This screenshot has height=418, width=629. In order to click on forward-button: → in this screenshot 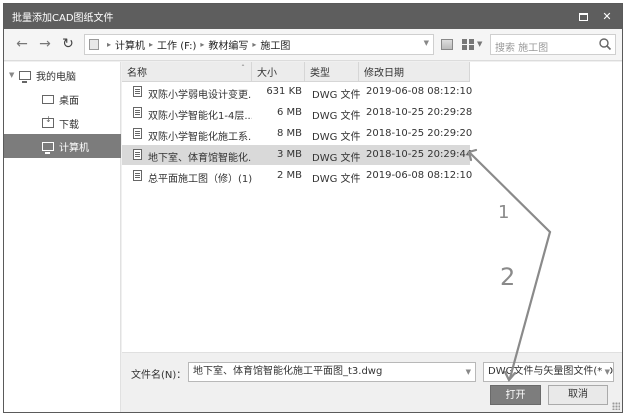, I will do `click(45, 44)`.